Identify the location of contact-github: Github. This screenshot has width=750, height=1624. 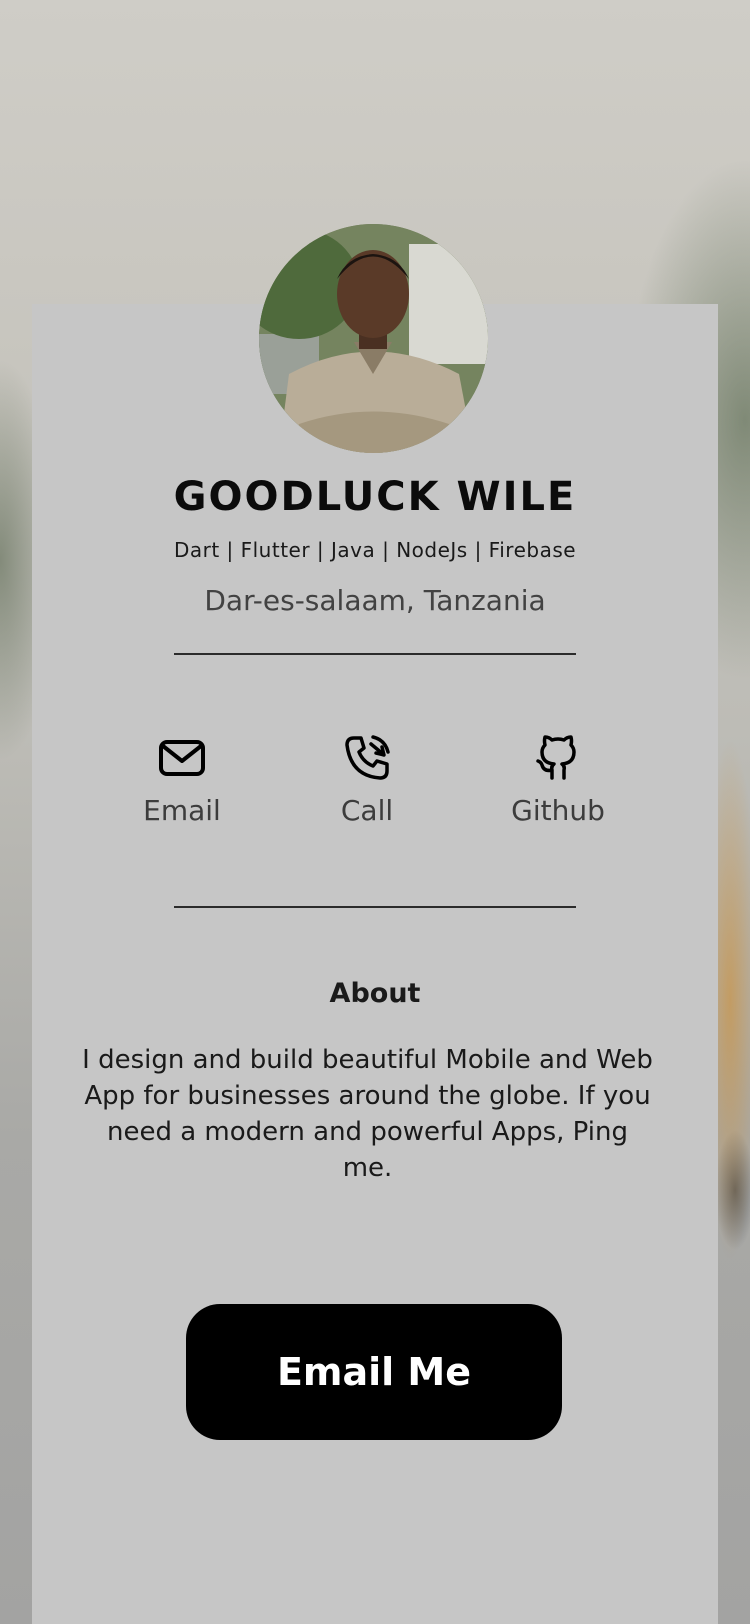
(558, 780).